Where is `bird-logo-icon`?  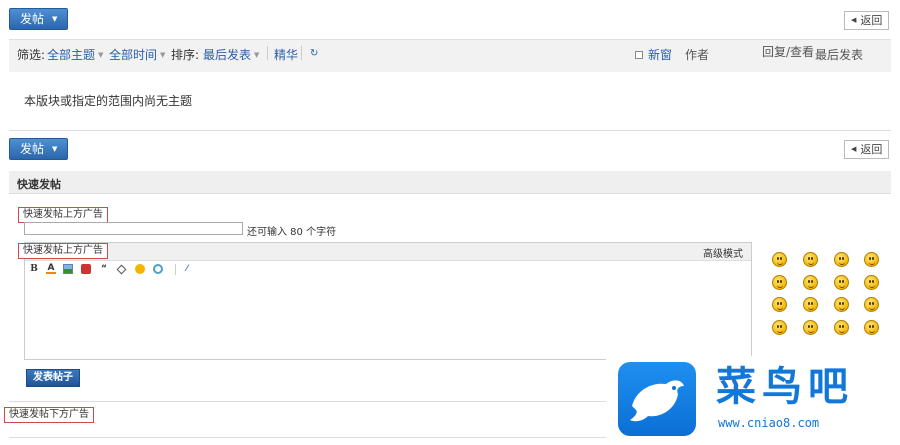
bird-logo-icon is located at coordinates (657, 399).